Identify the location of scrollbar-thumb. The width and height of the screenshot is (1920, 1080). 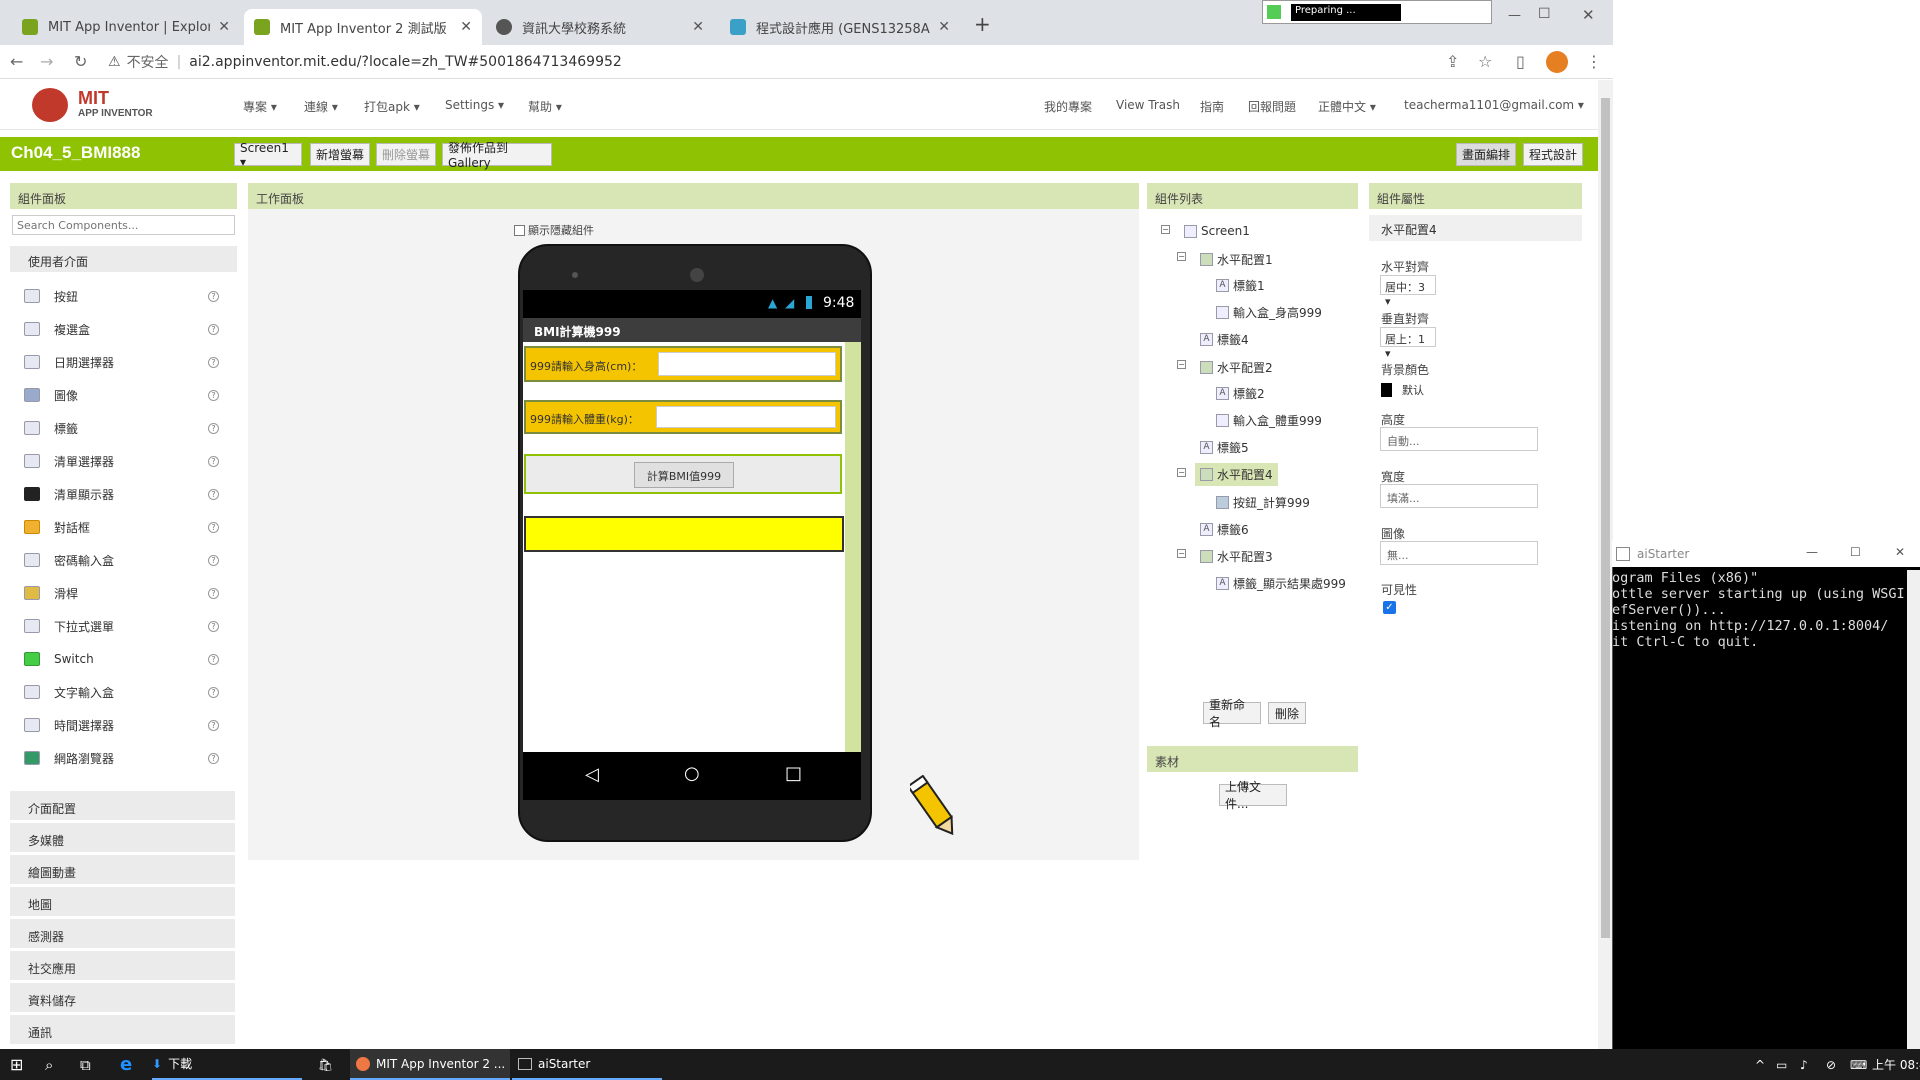
(1605, 518).